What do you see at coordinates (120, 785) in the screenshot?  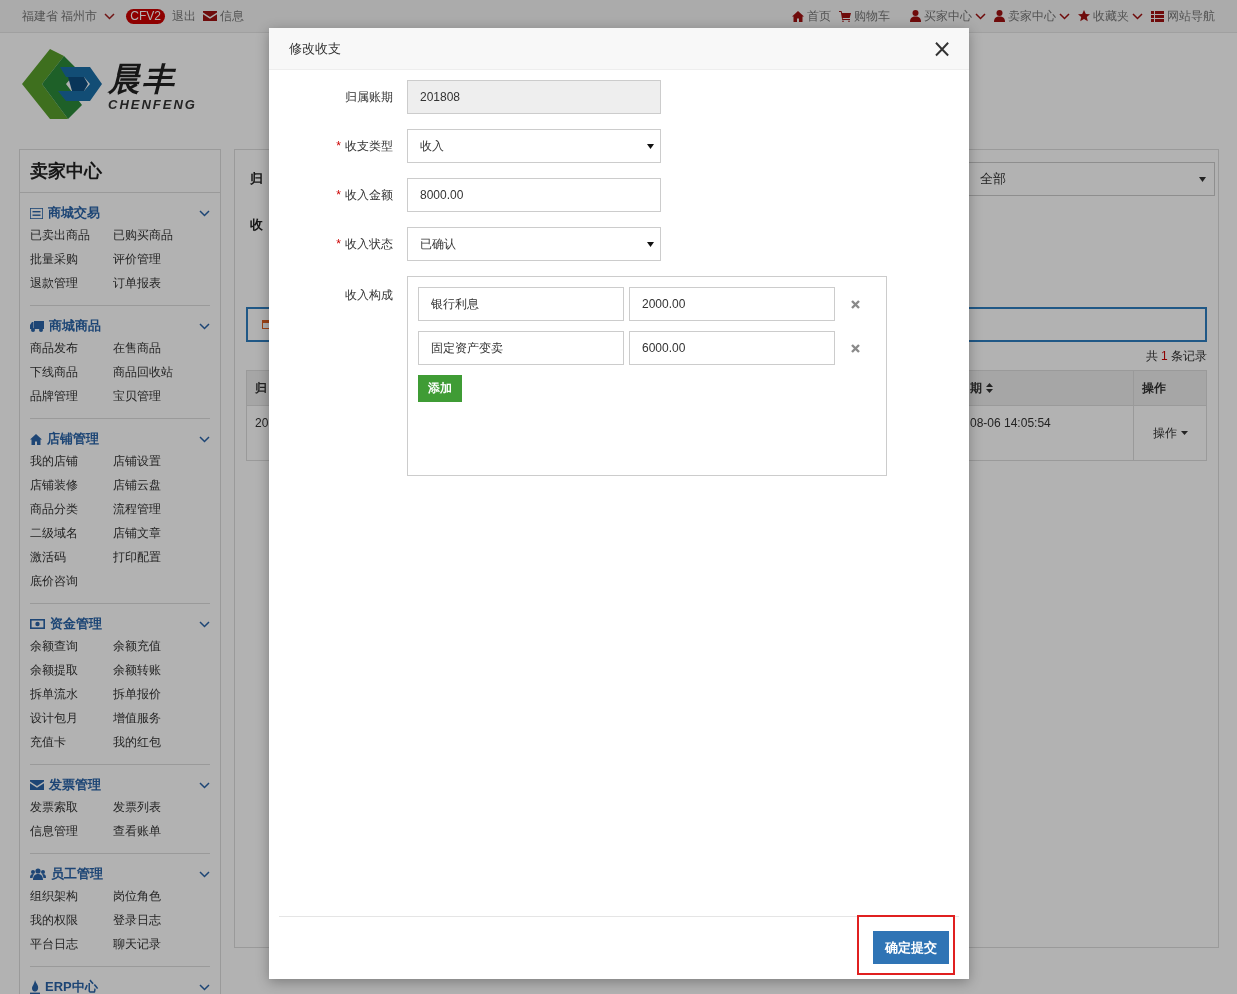 I see `menu-group-header: 发票管理` at bounding box center [120, 785].